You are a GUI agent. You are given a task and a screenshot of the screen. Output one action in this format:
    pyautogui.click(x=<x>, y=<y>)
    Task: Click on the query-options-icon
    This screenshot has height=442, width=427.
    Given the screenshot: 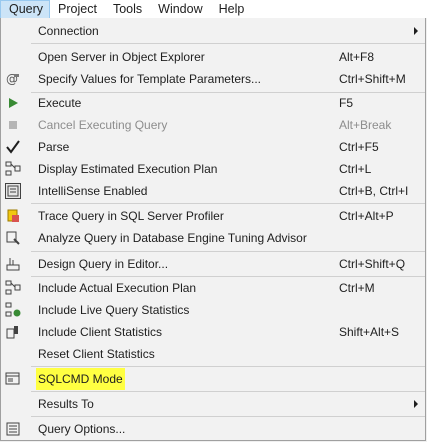 What is the action you would take?
    pyautogui.click(x=13, y=429)
    